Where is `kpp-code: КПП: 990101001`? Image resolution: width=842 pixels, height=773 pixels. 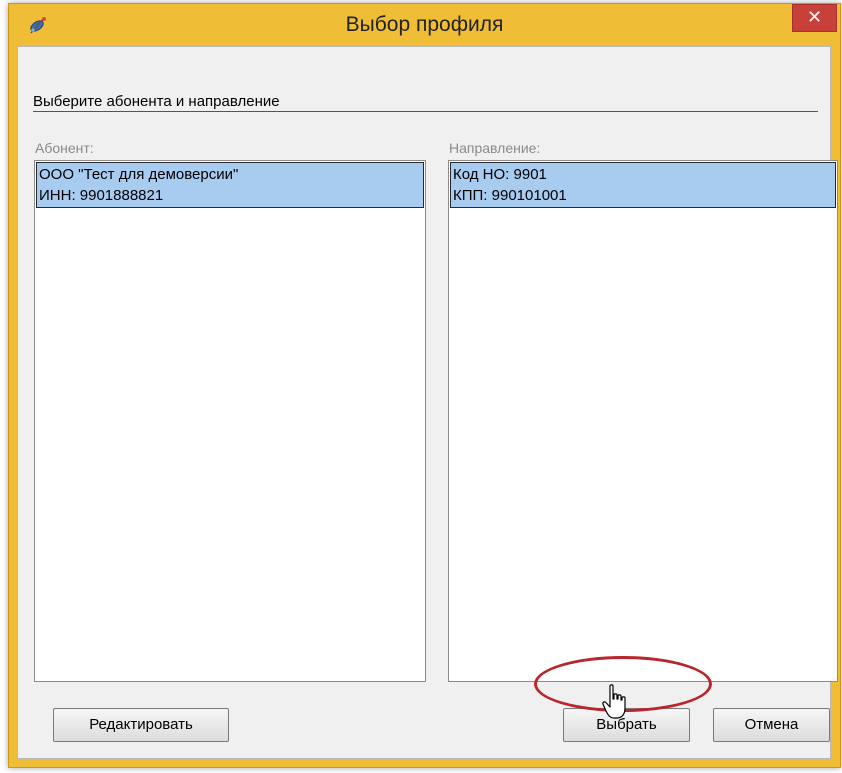
kpp-code: КПП: 990101001 is located at coordinates (510, 195).